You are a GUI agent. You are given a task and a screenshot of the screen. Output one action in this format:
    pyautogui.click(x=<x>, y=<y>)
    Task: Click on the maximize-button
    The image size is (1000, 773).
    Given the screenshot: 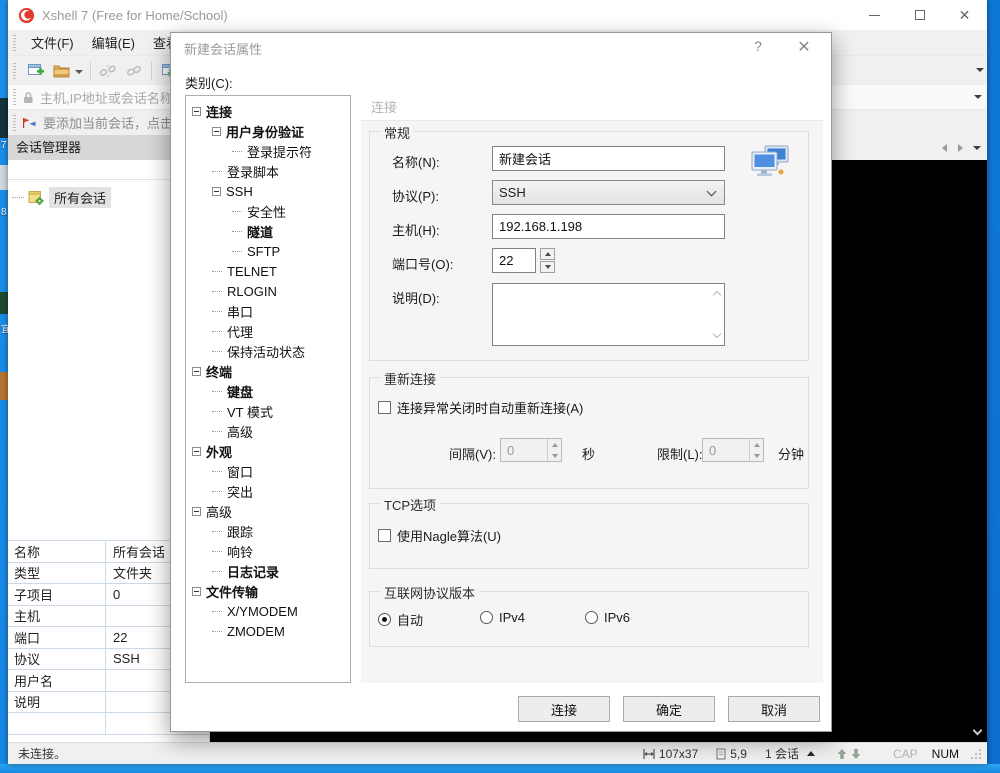 What is the action you would take?
    pyautogui.click(x=919, y=15)
    